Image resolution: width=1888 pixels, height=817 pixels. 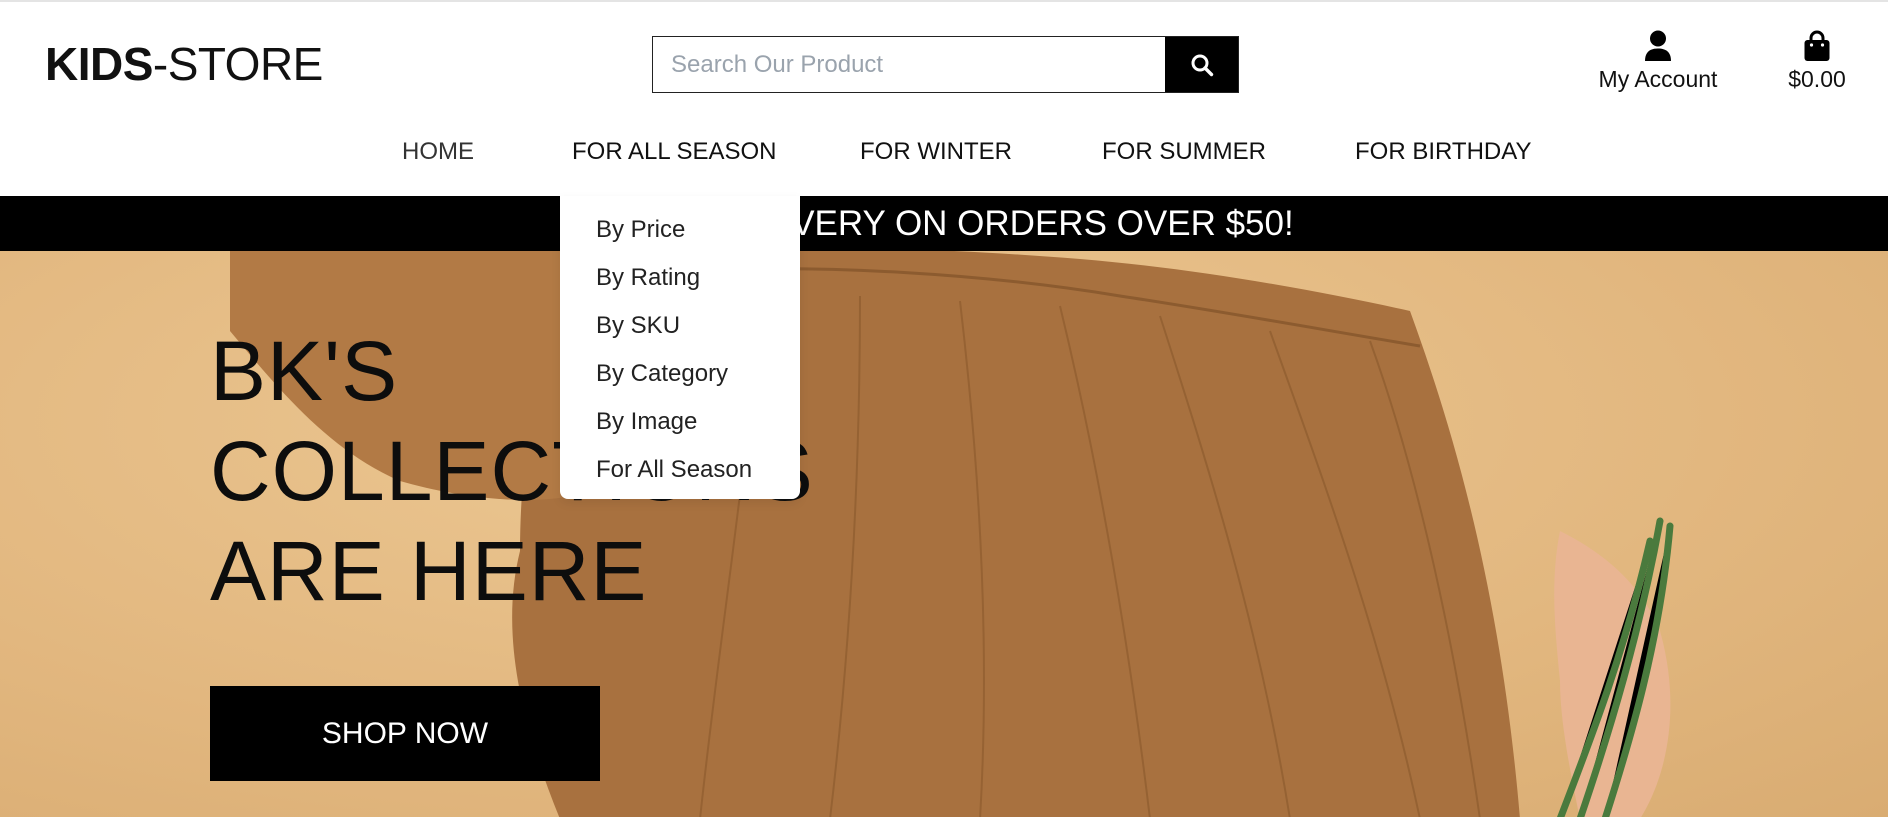 I want to click on dropdown-item-by-sku: By SKU, so click(x=698, y=326).